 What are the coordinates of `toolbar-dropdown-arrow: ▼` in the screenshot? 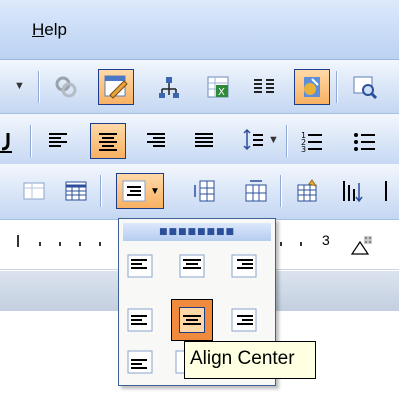 It's located at (19, 86).